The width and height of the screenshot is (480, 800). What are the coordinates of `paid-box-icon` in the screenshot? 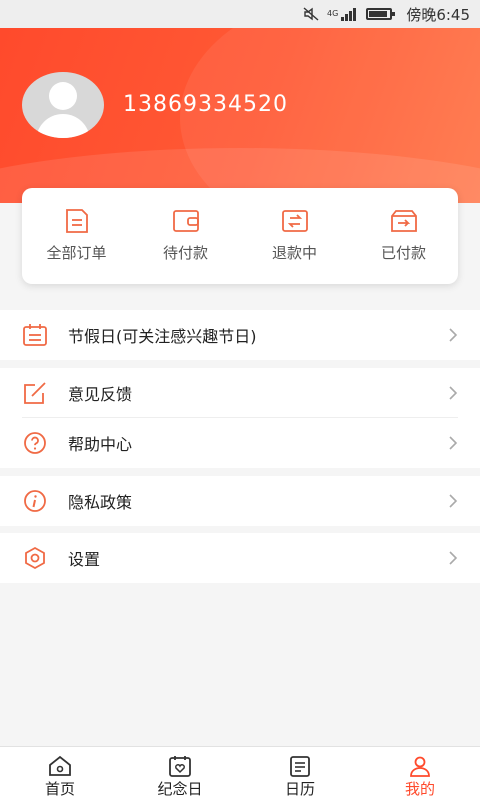 It's located at (403, 221).